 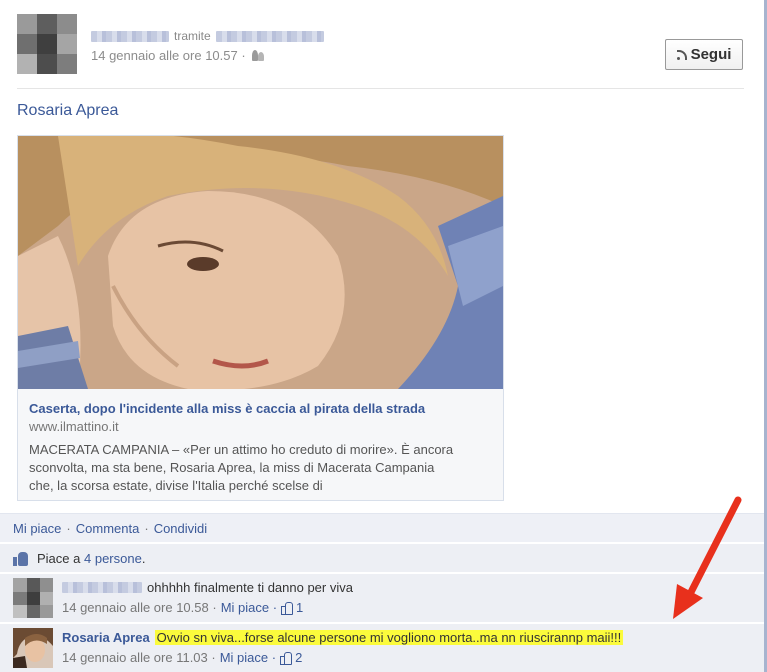 I want to click on comment-author: Rosaria Aprea, so click(x=106, y=637).